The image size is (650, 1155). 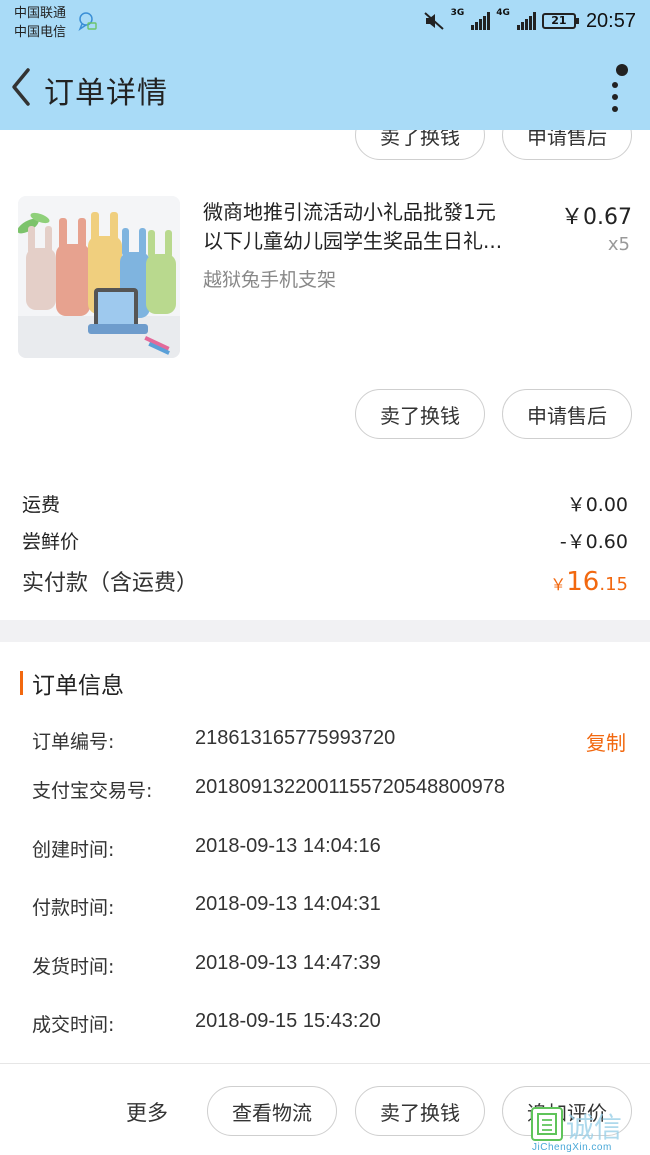 What do you see at coordinates (594, 1127) in the screenshot?
I see `watermark-text: 诚信` at bounding box center [594, 1127].